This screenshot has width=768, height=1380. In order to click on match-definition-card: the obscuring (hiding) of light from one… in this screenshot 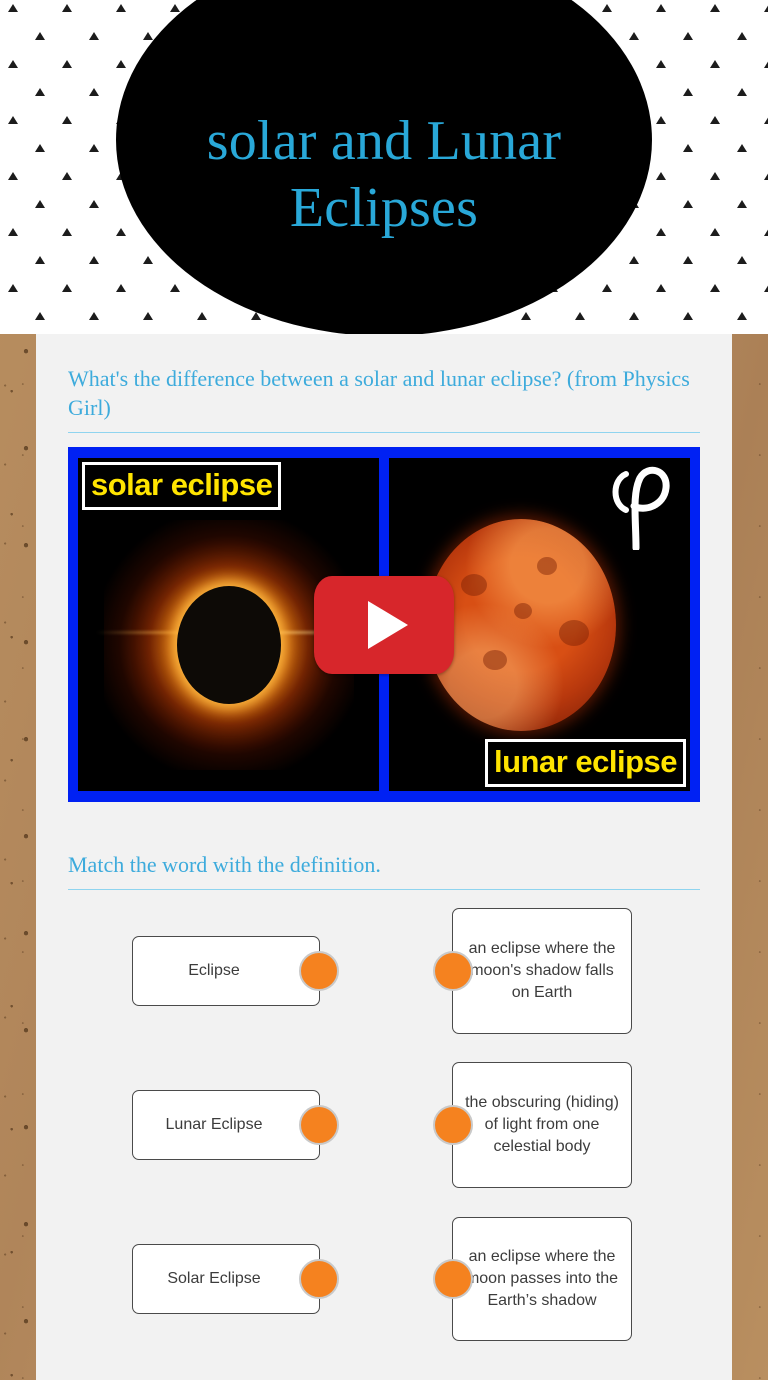, I will do `click(532, 1125)`.